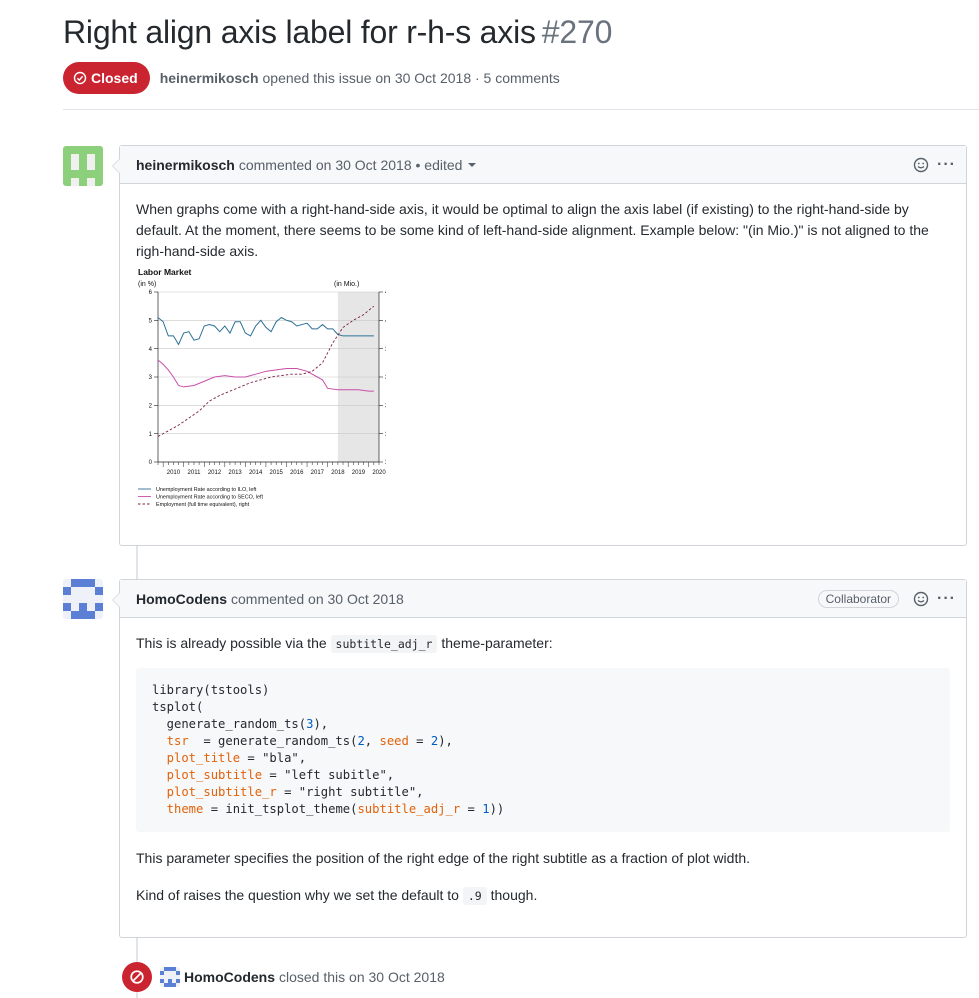  I want to click on state-badge: Closed, so click(106, 78).